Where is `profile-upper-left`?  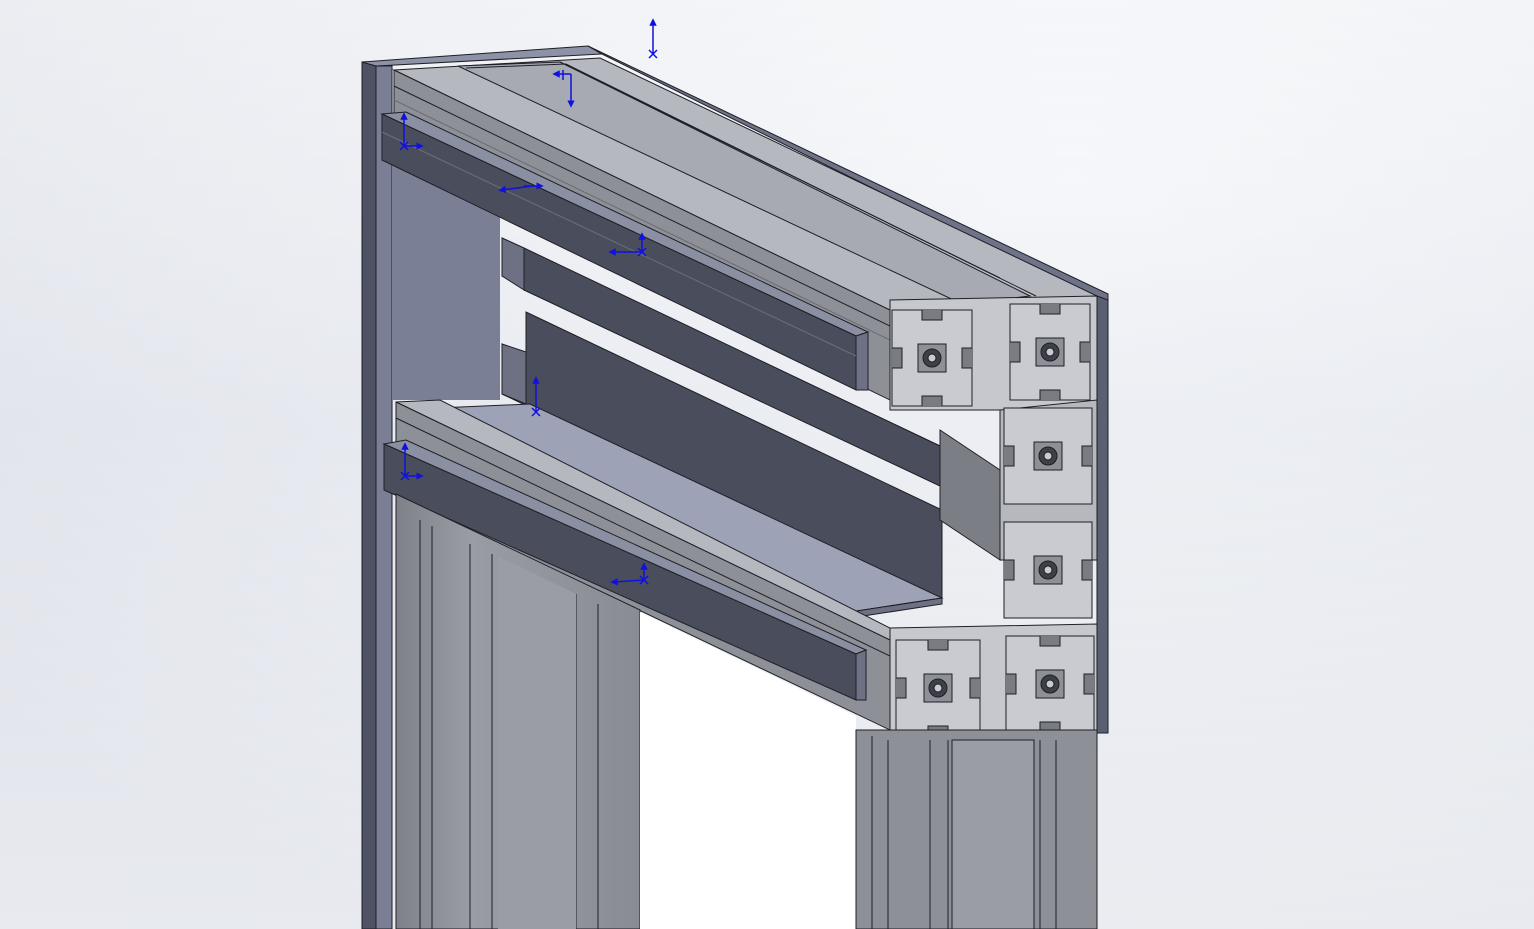 profile-upper-left is located at coordinates (932, 358).